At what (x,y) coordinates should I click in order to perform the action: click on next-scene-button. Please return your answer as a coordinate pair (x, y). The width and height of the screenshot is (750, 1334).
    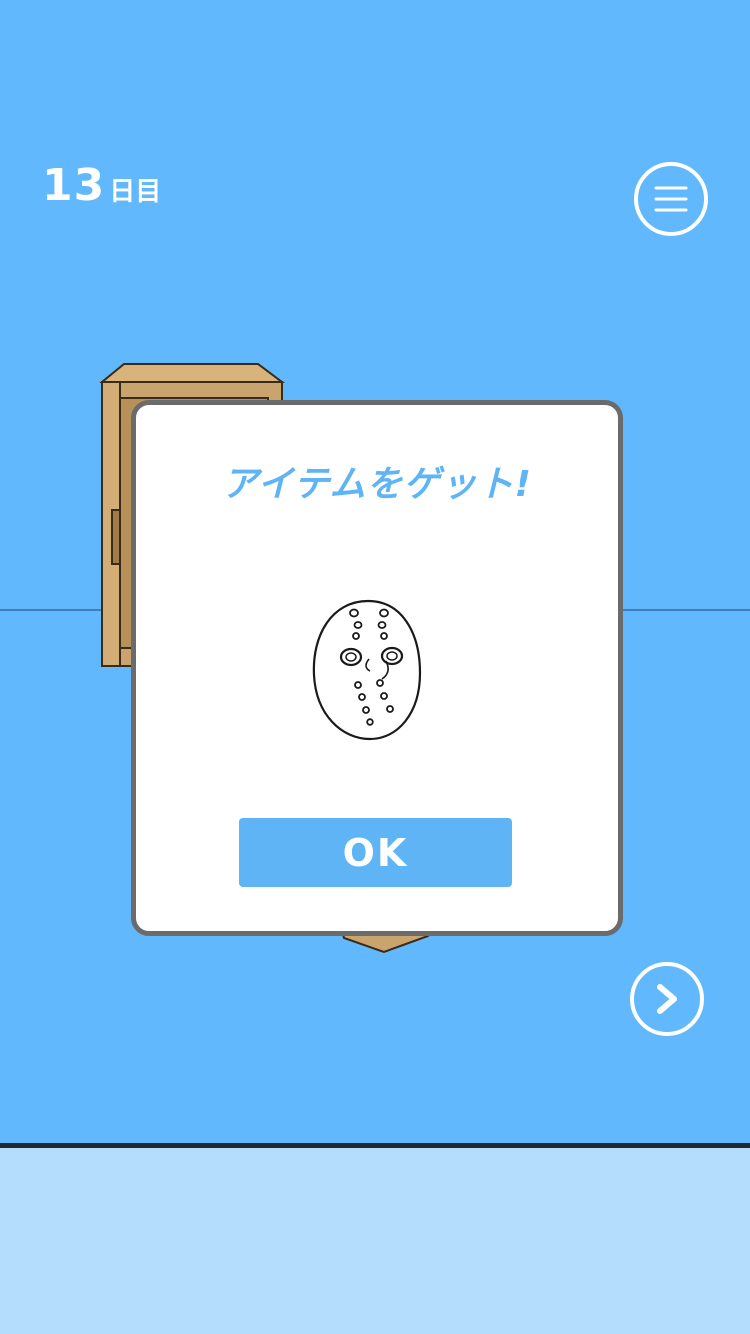
    Looking at the image, I should click on (667, 999).